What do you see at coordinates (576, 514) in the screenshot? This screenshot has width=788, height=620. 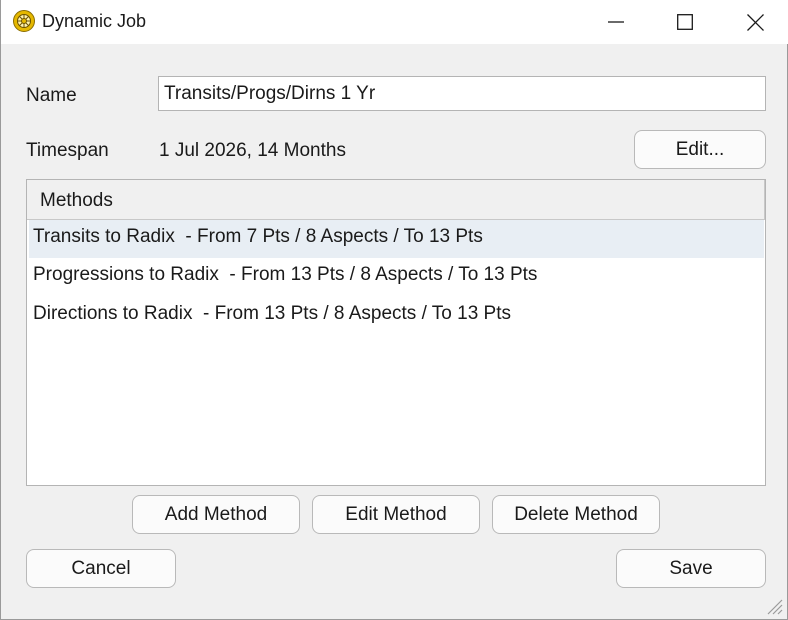 I see `delete-method-button: Delete Method` at bounding box center [576, 514].